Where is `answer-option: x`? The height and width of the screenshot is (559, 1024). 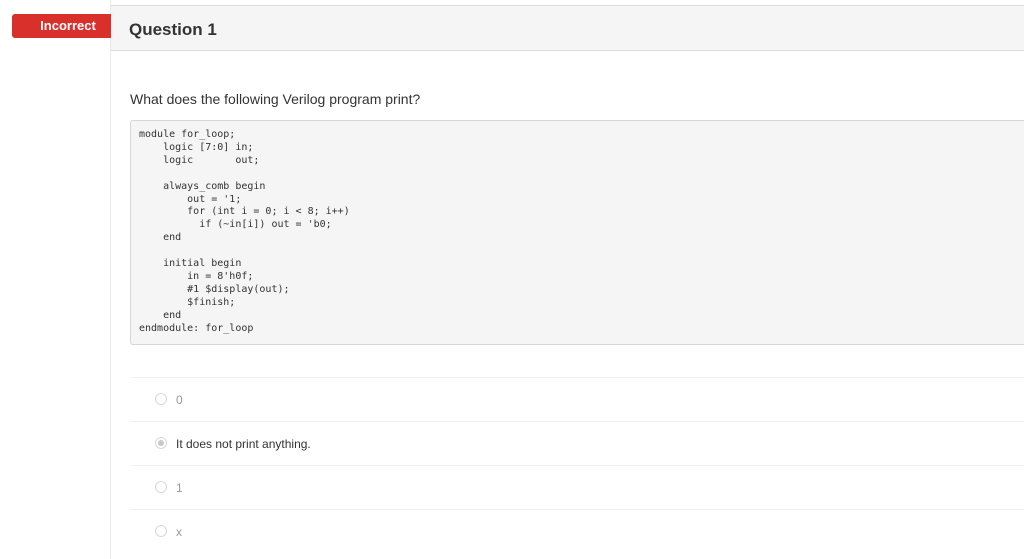
answer-option: x is located at coordinates (577, 531).